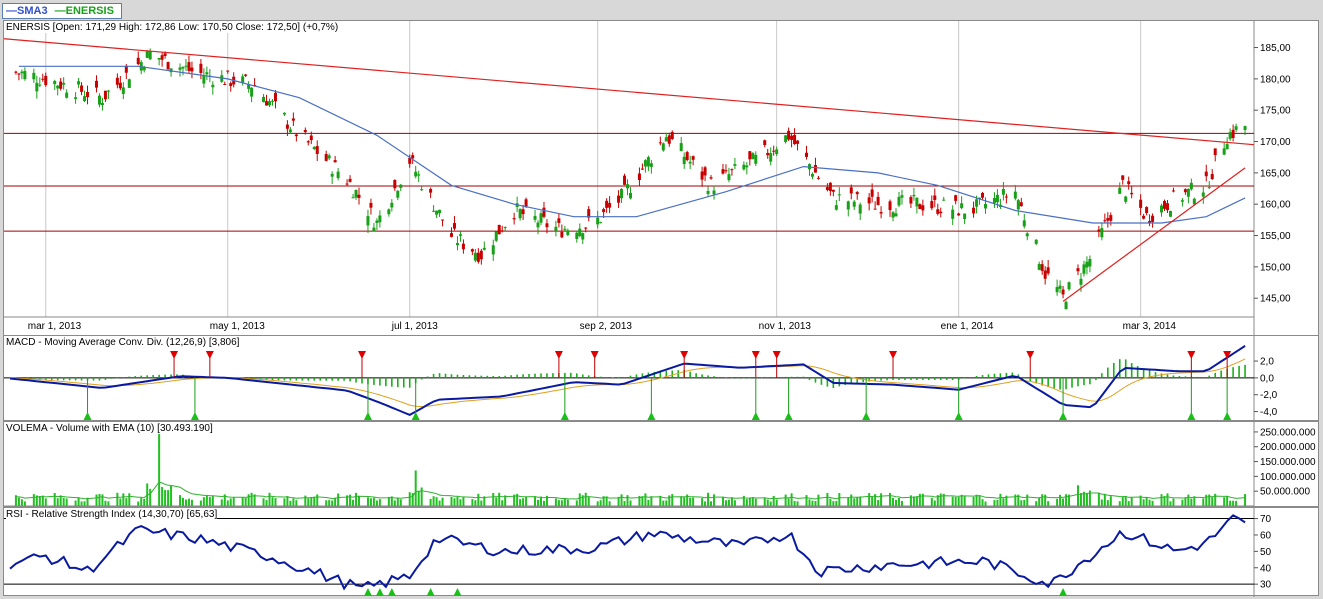  I want to click on macd-chart: 2,0 0,0 -2,0 -4,0, so click(662, 379).